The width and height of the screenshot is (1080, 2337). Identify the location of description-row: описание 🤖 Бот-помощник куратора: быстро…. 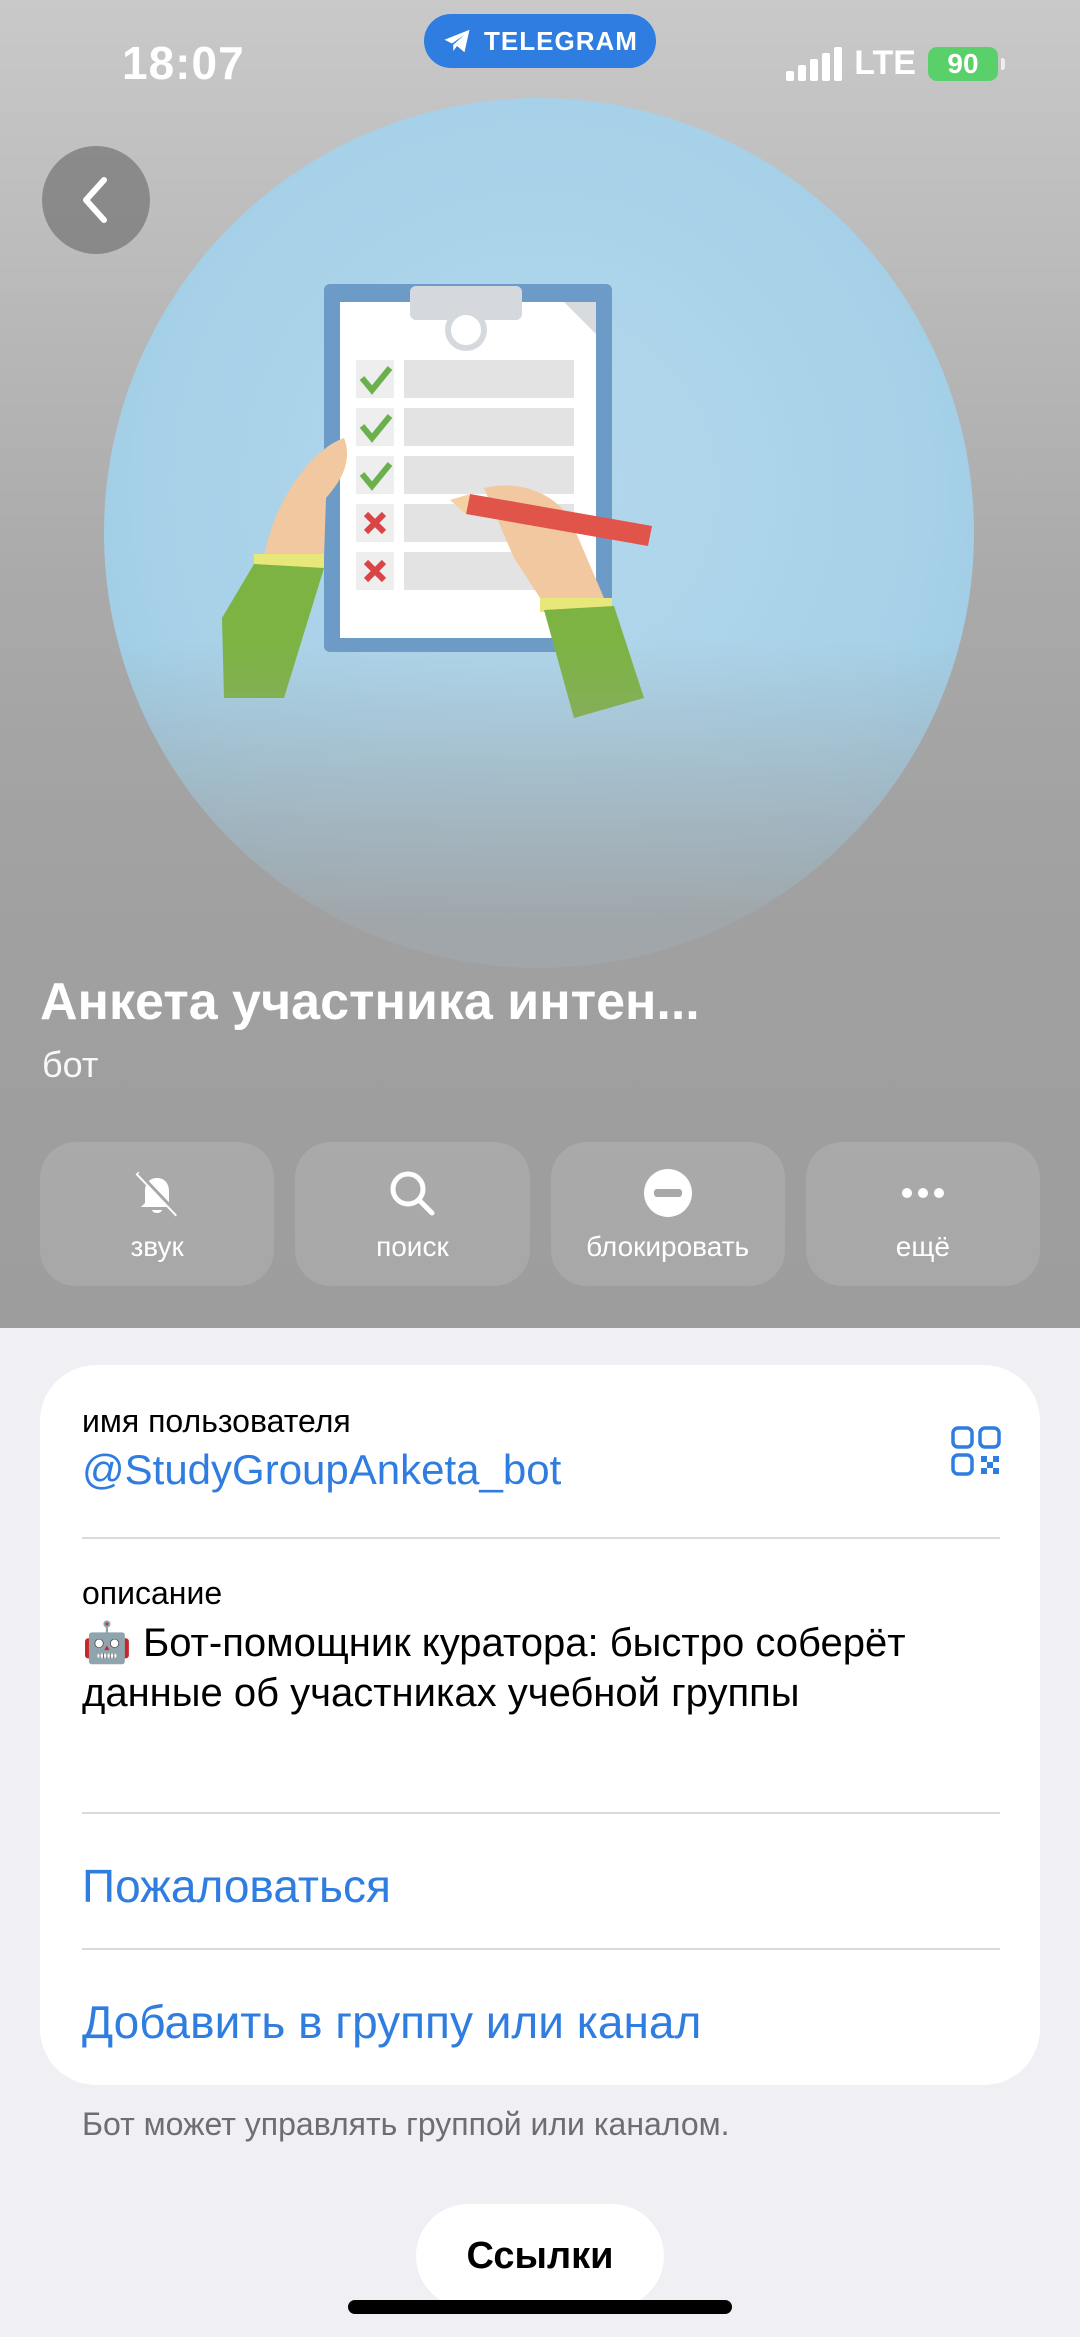
(541, 1646).